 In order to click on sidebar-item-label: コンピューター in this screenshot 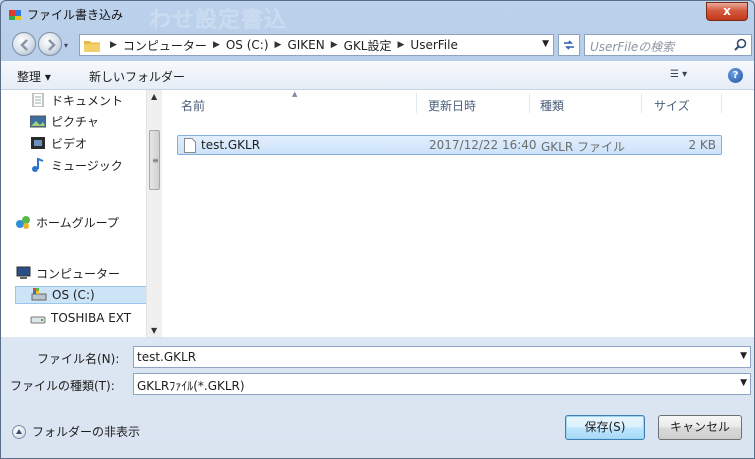, I will do `click(78, 273)`.